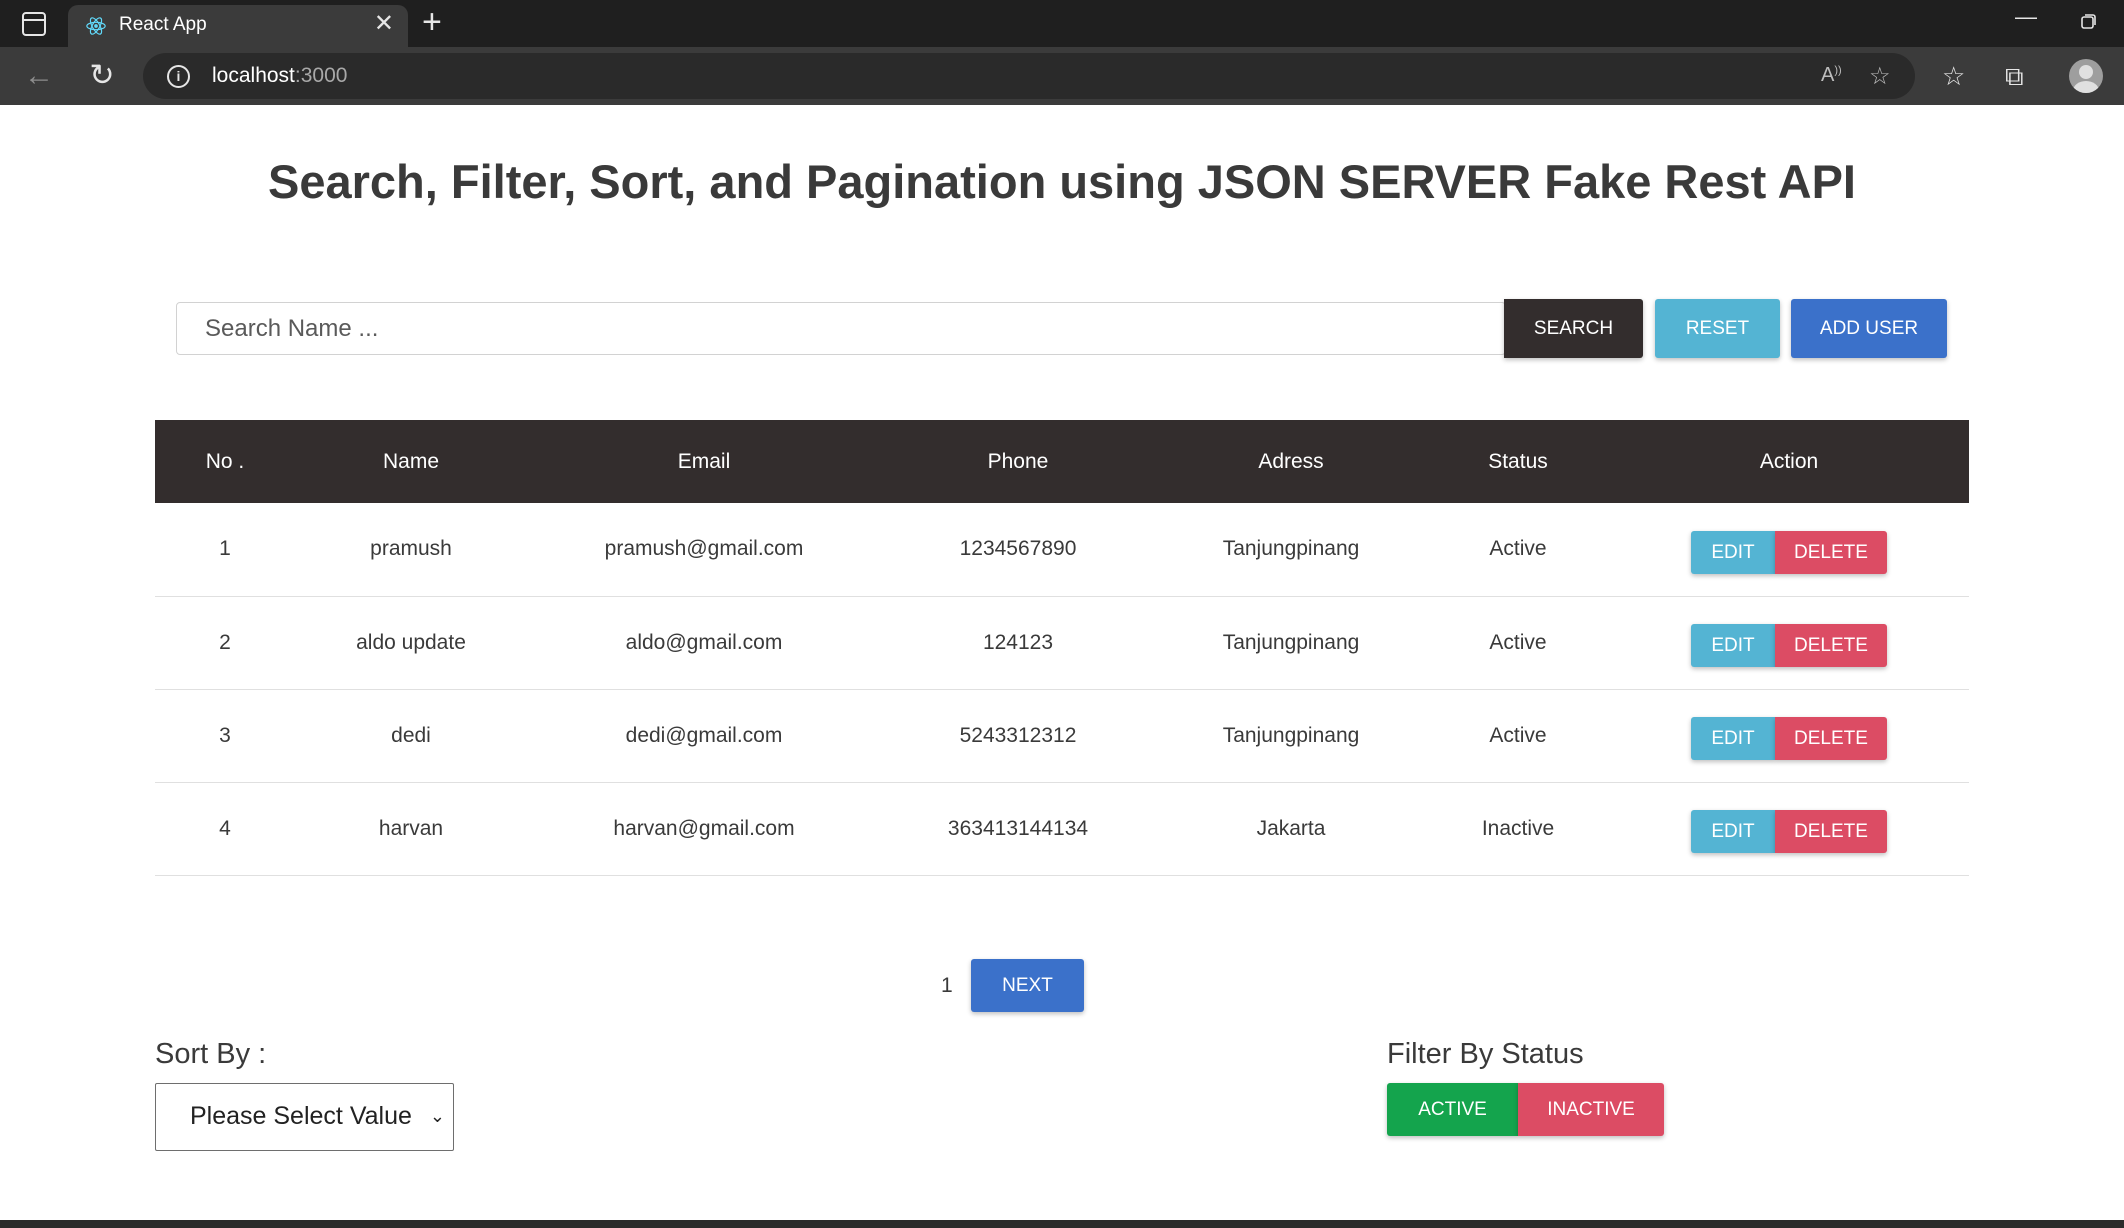 The height and width of the screenshot is (1228, 2124). What do you see at coordinates (225, 736) in the screenshot?
I see `cell-no: 3` at bounding box center [225, 736].